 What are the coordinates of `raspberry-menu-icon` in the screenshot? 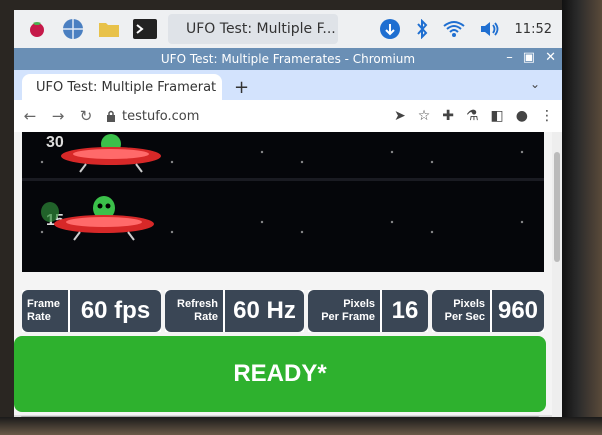 It's located at (37, 29).